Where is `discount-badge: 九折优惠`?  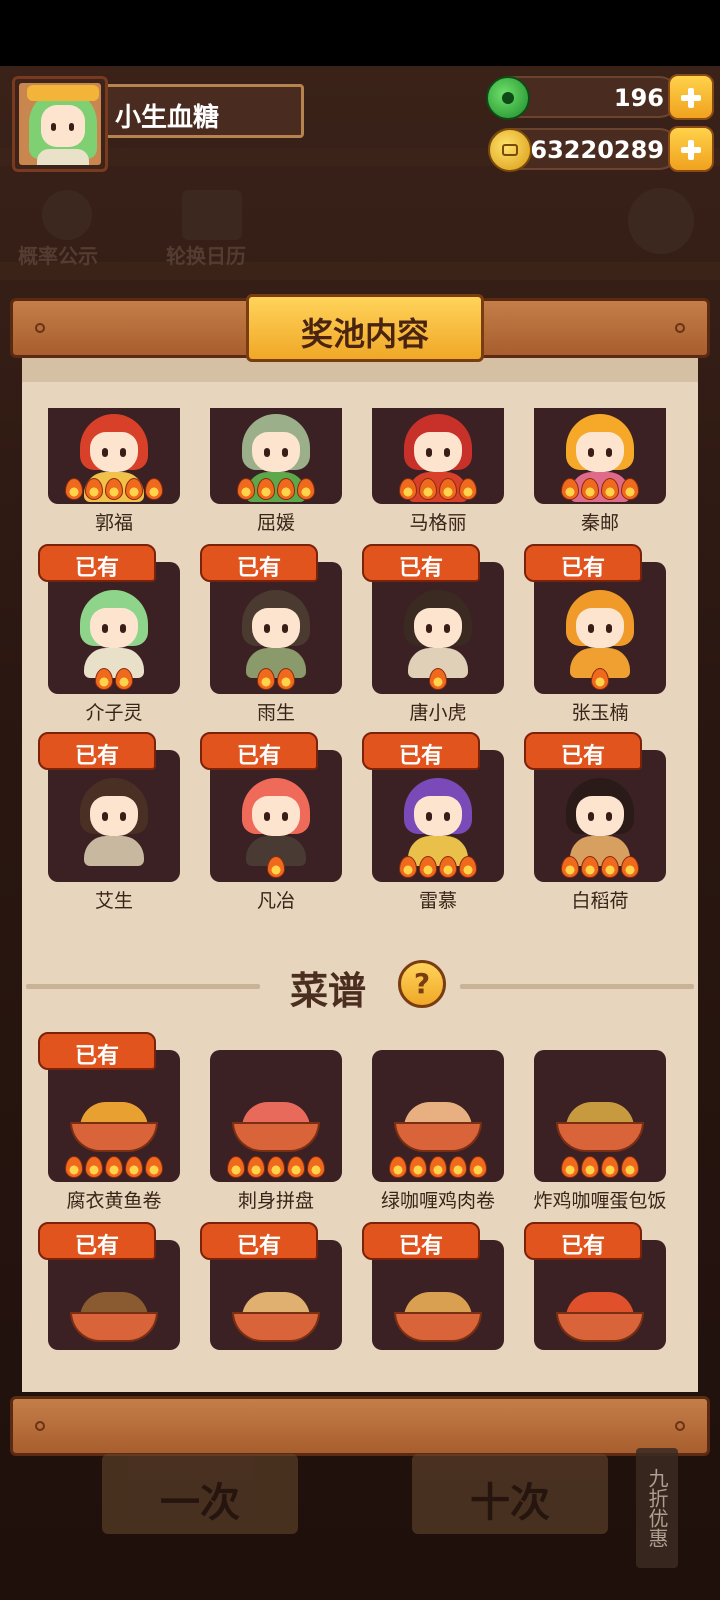
discount-badge: 九折优惠 is located at coordinates (657, 1508).